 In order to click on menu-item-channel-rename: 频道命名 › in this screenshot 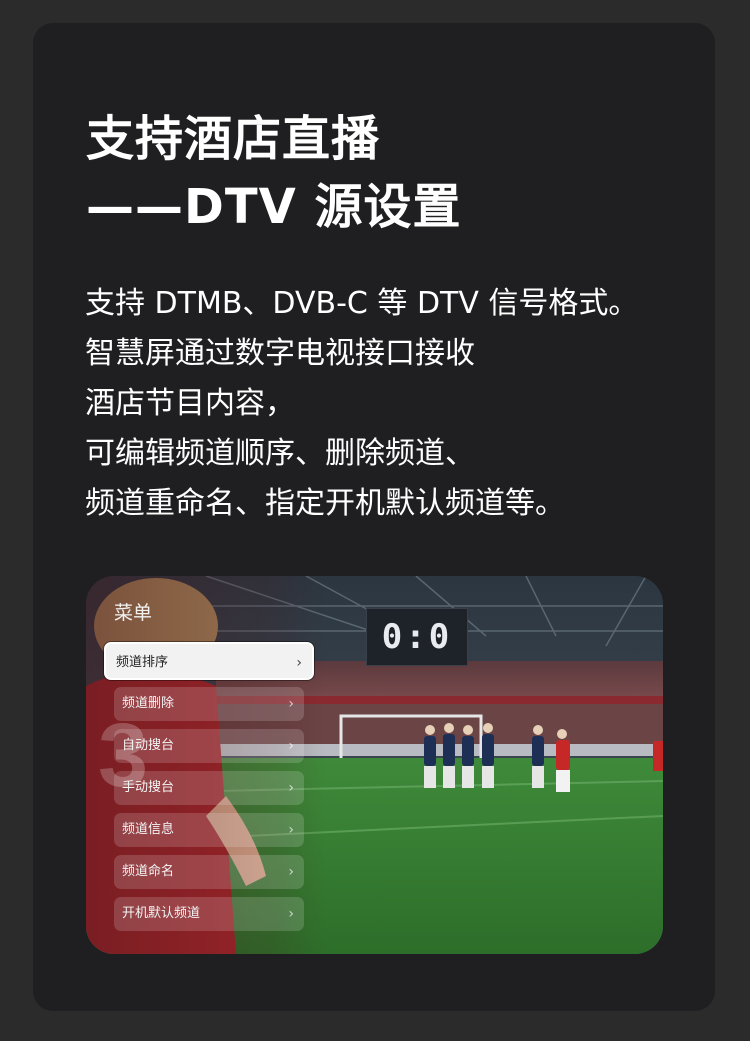, I will do `click(209, 872)`.